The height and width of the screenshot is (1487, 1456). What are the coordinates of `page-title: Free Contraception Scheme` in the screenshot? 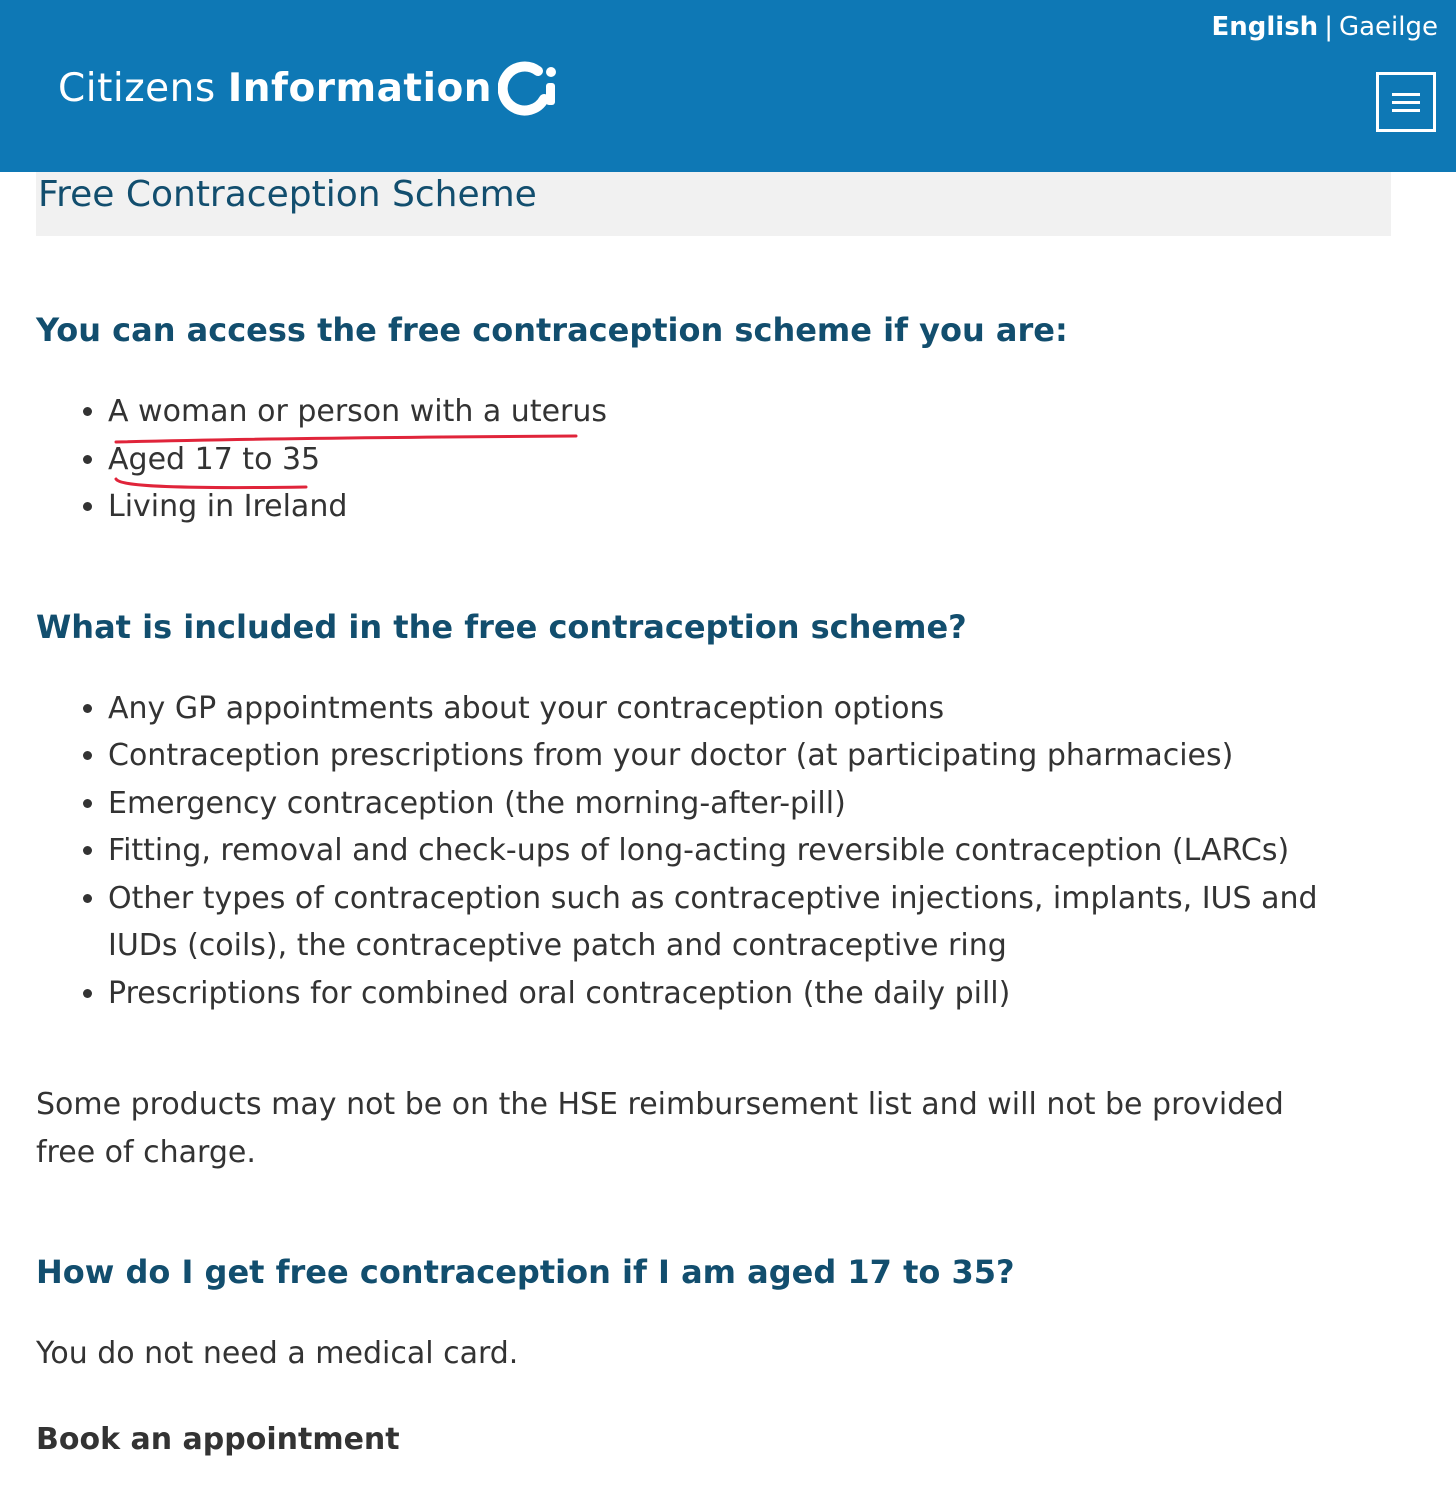 It's located at (287, 194).